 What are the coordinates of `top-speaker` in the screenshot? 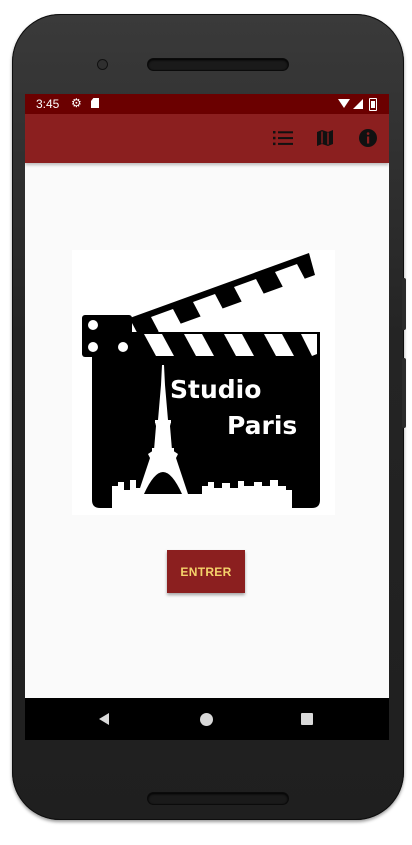 It's located at (218, 64).